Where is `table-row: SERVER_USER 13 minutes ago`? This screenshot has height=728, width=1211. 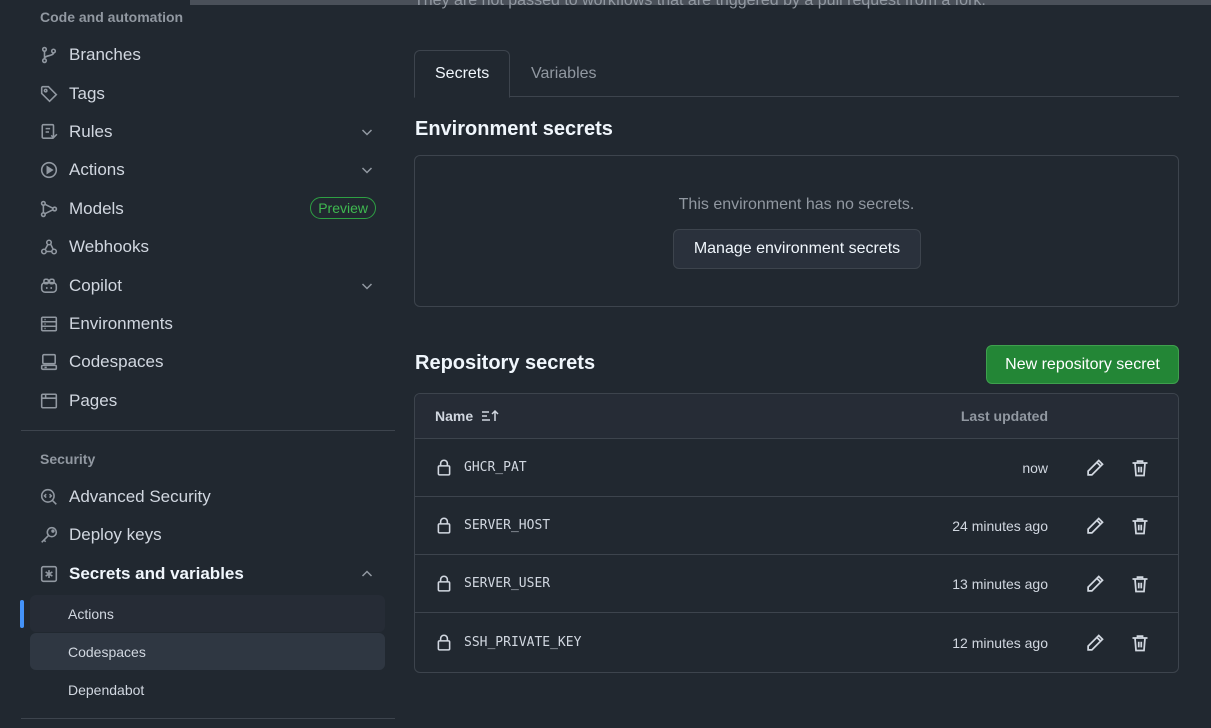
table-row: SERVER_USER 13 minutes ago is located at coordinates (796, 584).